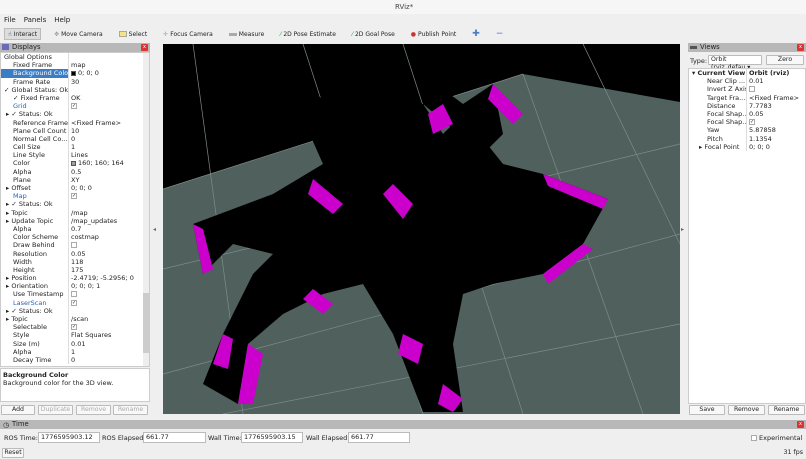 This screenshot has width=806, height=459. Describe the element at coordinates (75, 343) in the screenshot. I see `property-row: Size (m) 0.01` at that location.